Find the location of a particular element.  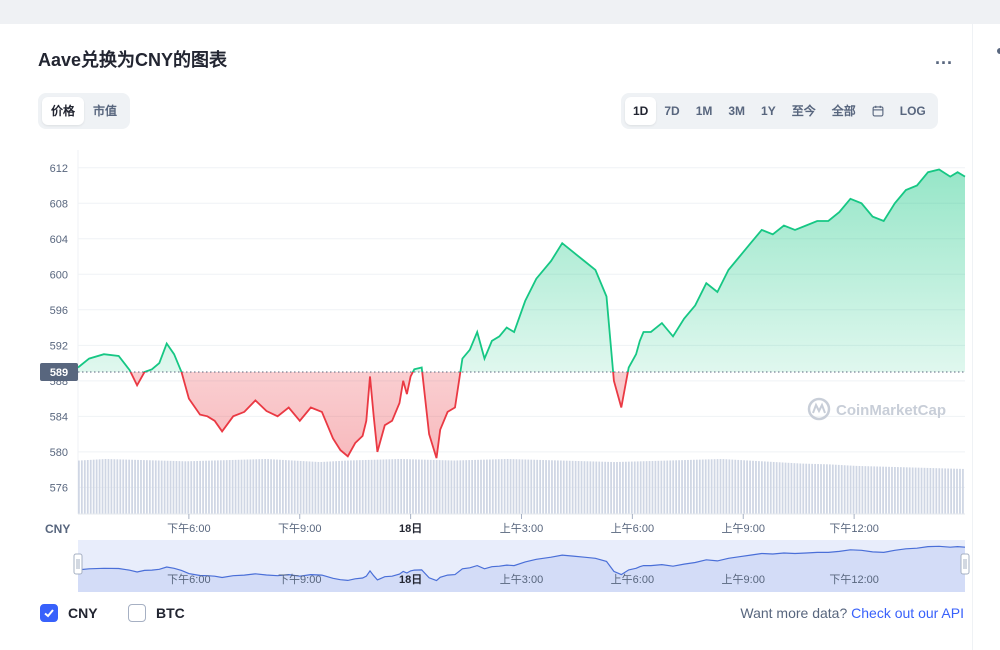

range-1m: 1M is located at coordinates (704, 111).